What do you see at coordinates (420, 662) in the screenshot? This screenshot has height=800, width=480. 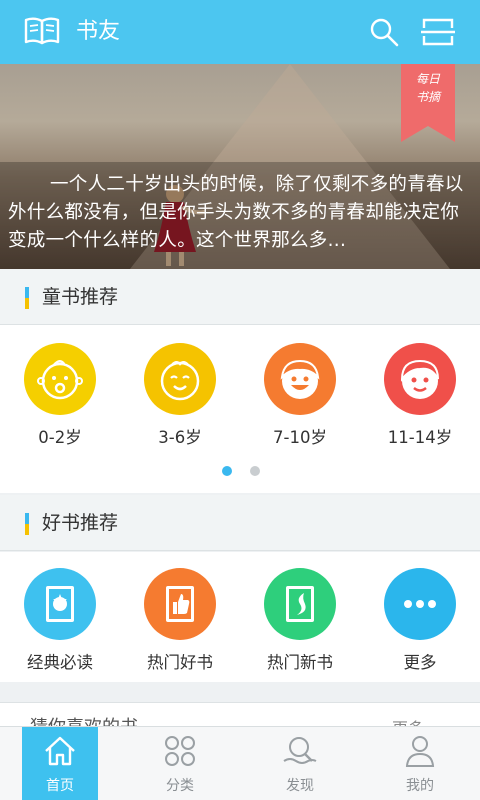 I see `category-label: 更多` at bounding box center [420, 662].